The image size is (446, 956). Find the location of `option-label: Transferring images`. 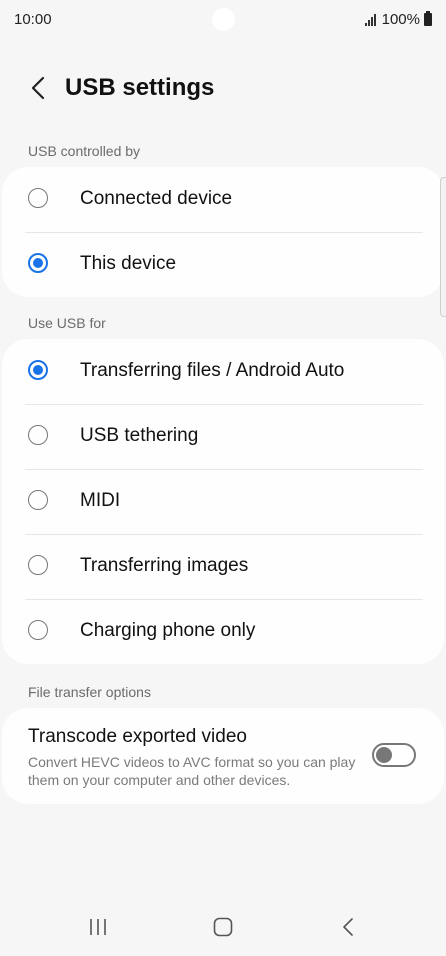

option-label: Transferring images is located at coordinates (164, 565).